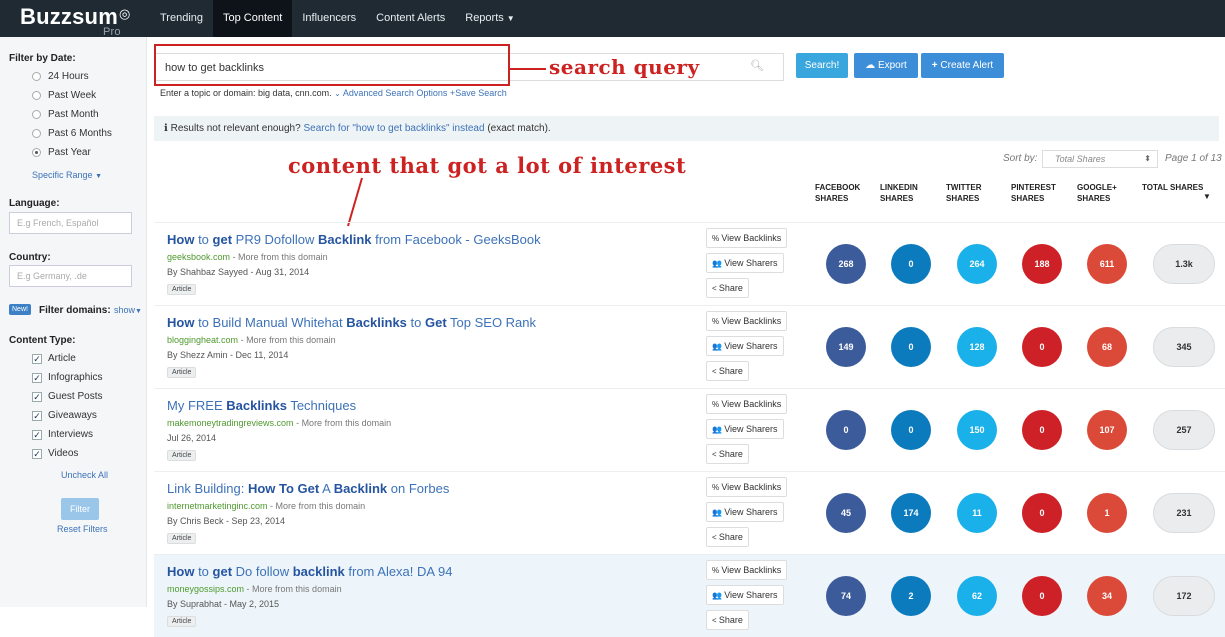 This screenshot has width=1225, height=637. I want to click on sort-desc-icon: ▼, so click(1207, 196).